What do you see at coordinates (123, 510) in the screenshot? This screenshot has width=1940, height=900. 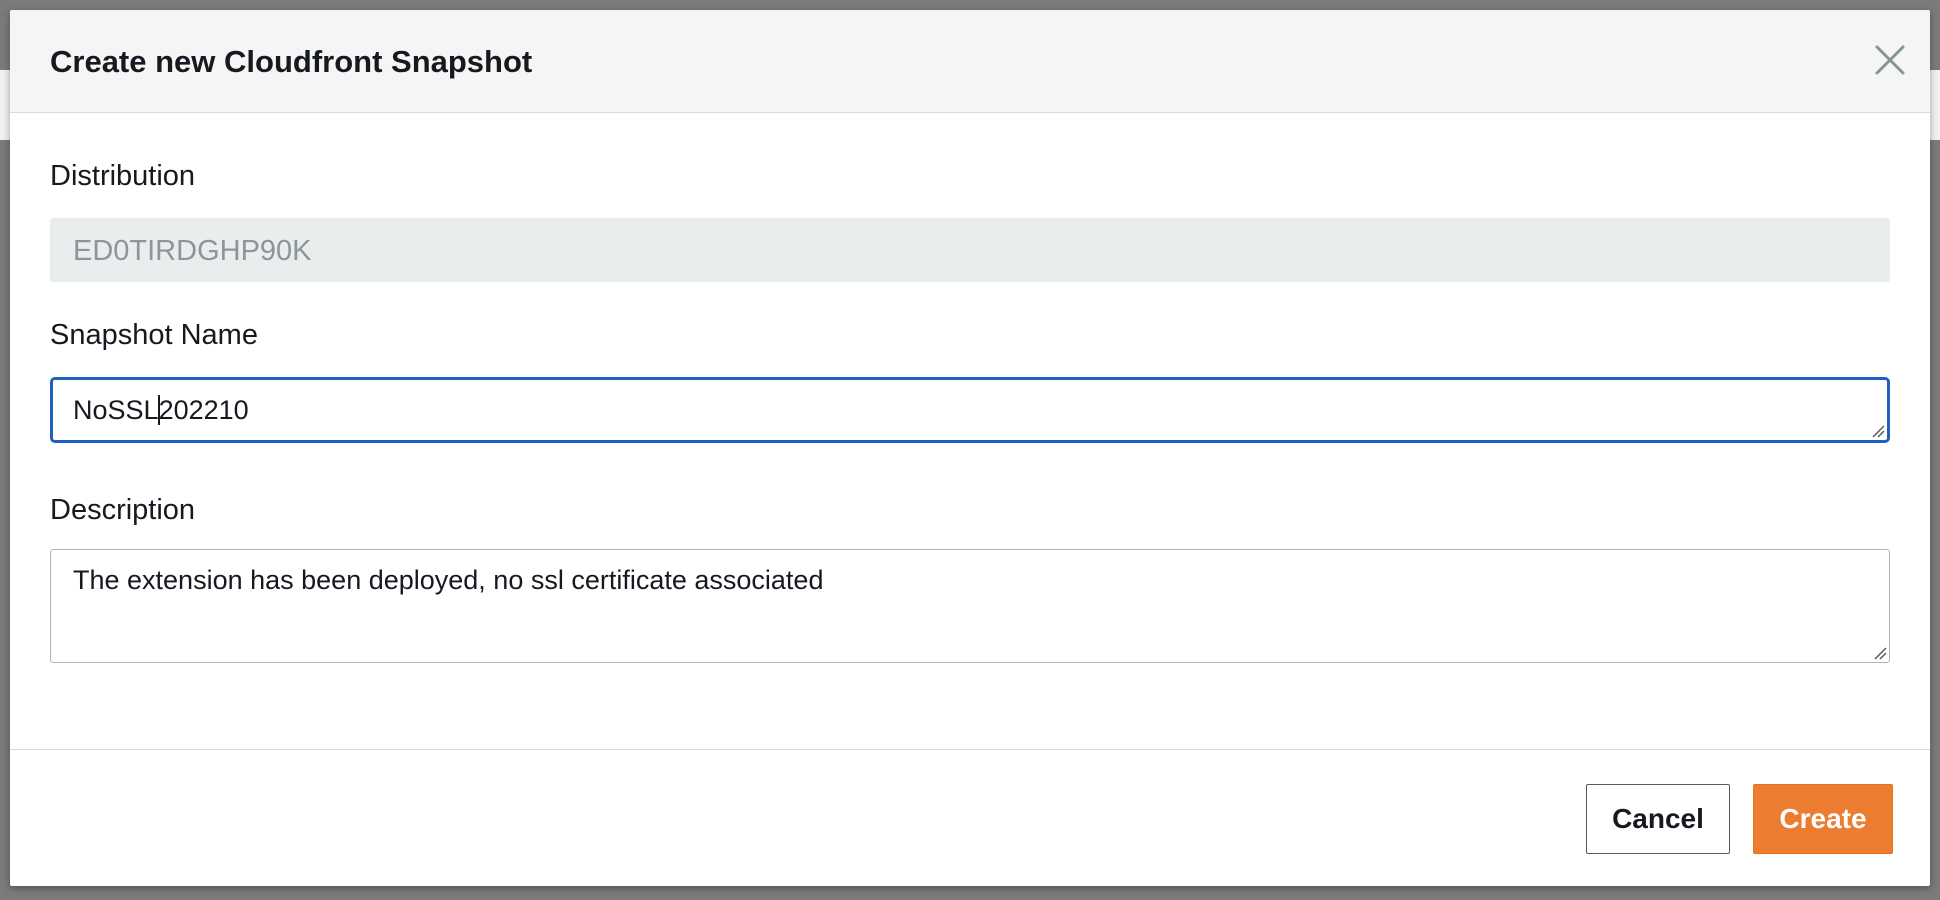 I see `description-label: Description` at bounding box center [123, 510].